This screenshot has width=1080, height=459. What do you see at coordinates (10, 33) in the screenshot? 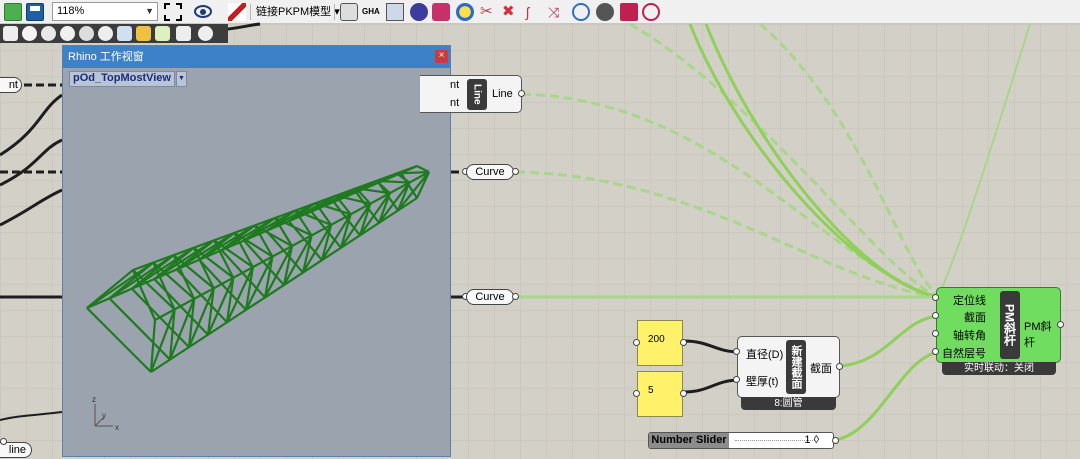
I see `curve-tool-icon` at bounding box center [10, 33].